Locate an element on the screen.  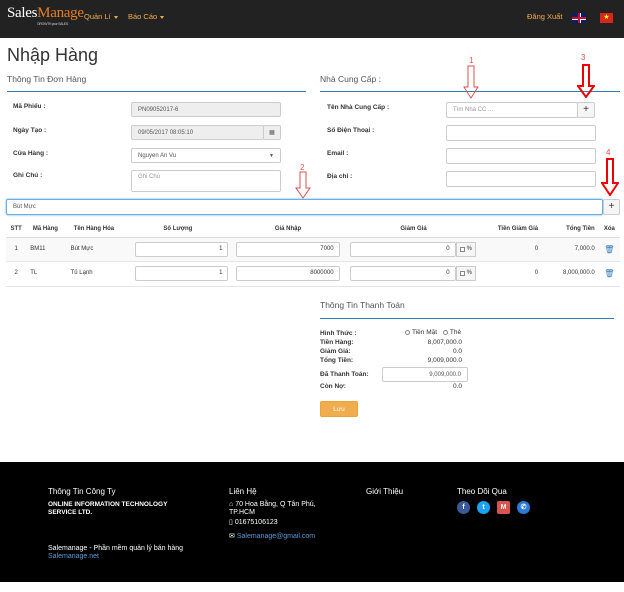
footer-company-title: Thông Tin Công Ty is located at coordinates (82, 491).